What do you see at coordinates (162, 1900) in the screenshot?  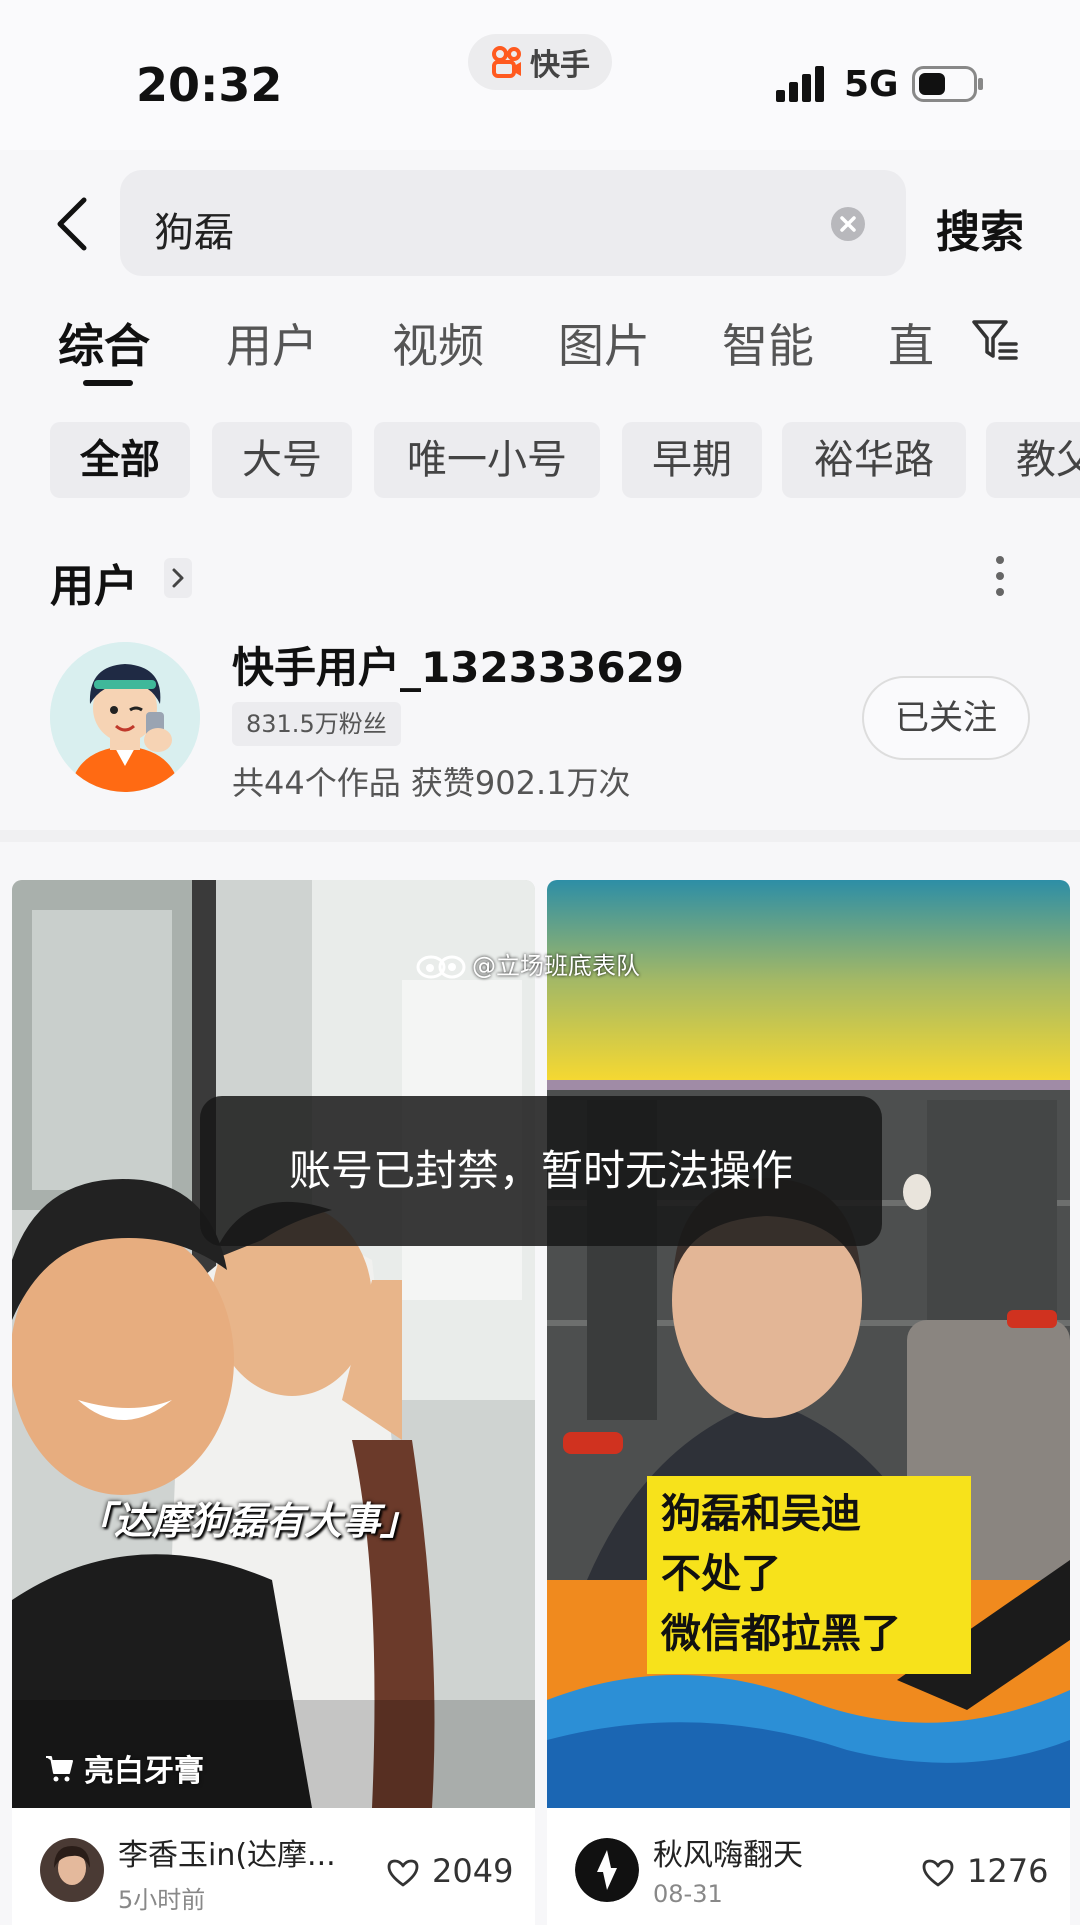 I see `post-time: 5小时前` at bounding box center [162, 1900].